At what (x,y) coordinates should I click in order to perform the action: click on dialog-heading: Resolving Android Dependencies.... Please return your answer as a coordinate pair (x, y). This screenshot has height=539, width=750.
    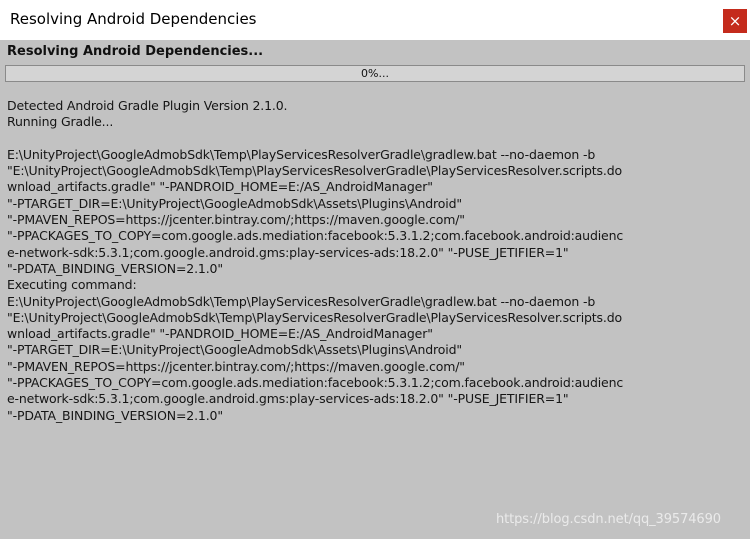
    Looking at the image, I should click on (135, 51).